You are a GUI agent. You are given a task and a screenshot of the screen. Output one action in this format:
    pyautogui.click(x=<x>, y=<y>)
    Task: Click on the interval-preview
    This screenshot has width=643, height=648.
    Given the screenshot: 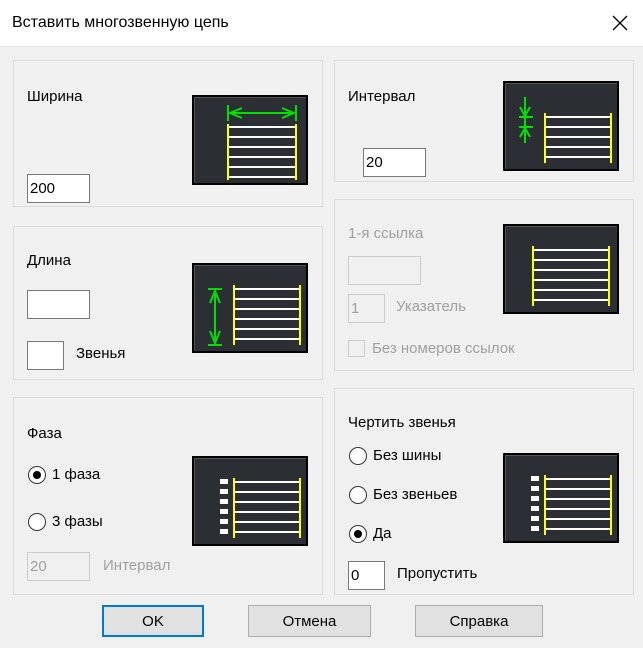 What is the action you would take?
    pyautogui.click(x=561, y=126)
    